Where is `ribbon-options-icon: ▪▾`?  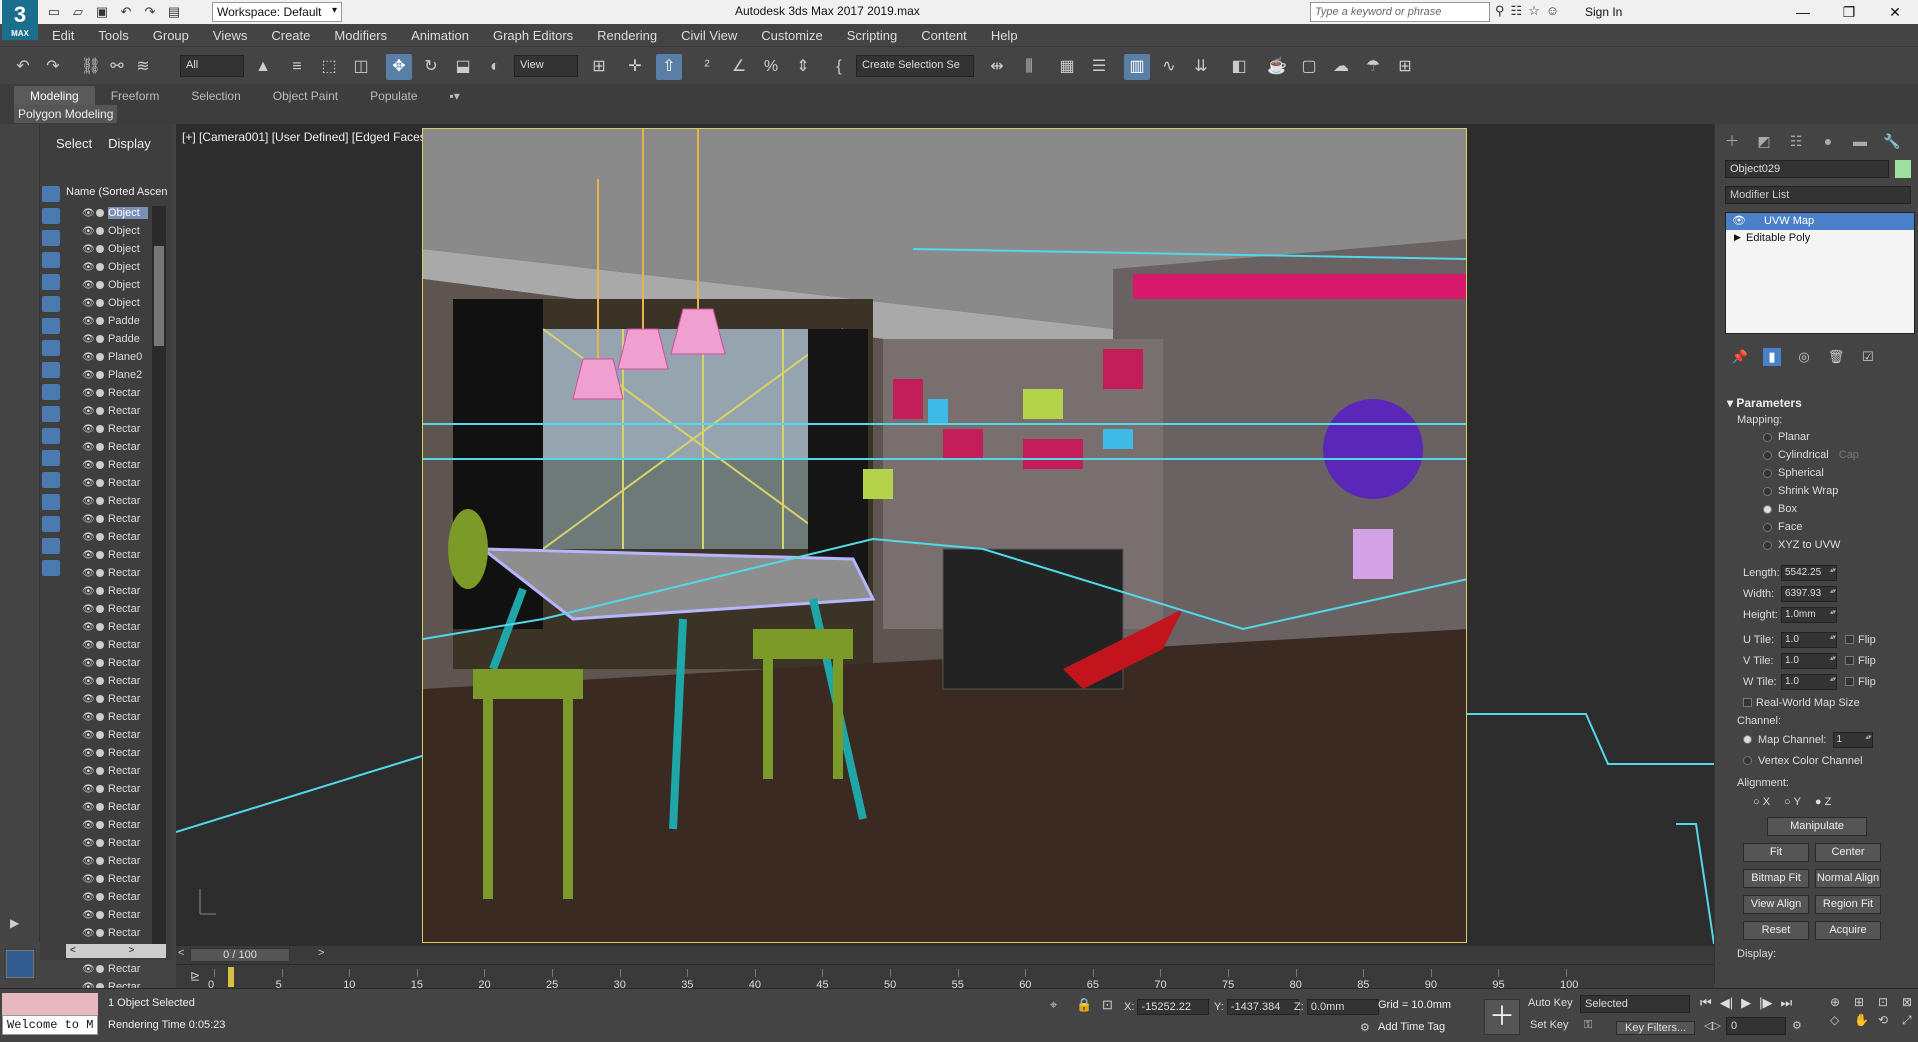
ribbon-options-icon: ▪▾ is located at coordinates (455, 96).